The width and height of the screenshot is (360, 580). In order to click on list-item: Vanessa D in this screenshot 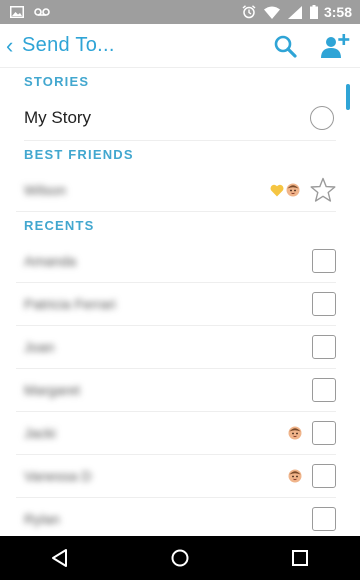, I will do `click(176, 476)`.